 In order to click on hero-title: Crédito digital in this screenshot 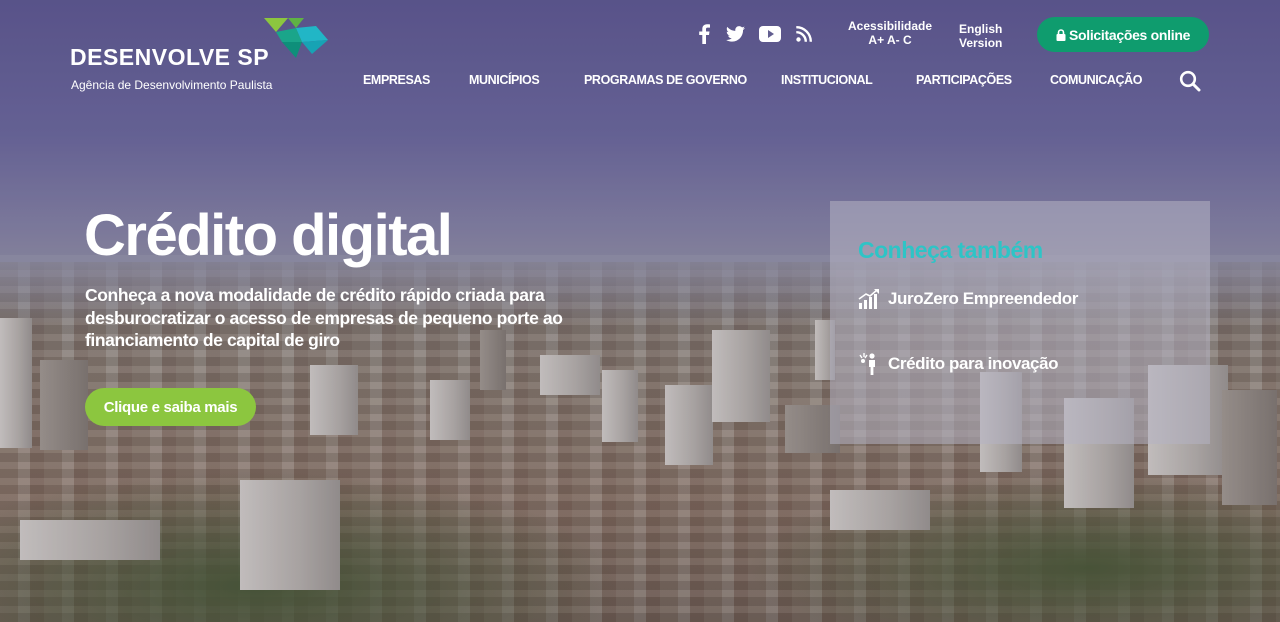, I will do `click(268, 235)`.